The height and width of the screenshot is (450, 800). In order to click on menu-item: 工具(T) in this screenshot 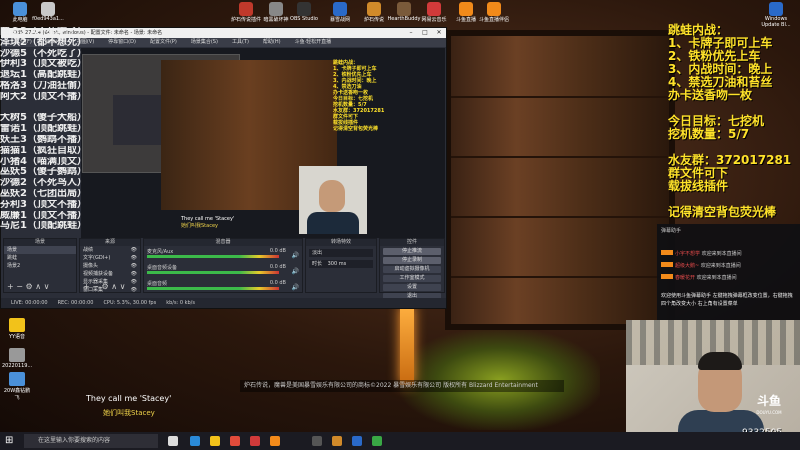, I will do `click(240, 42)`.